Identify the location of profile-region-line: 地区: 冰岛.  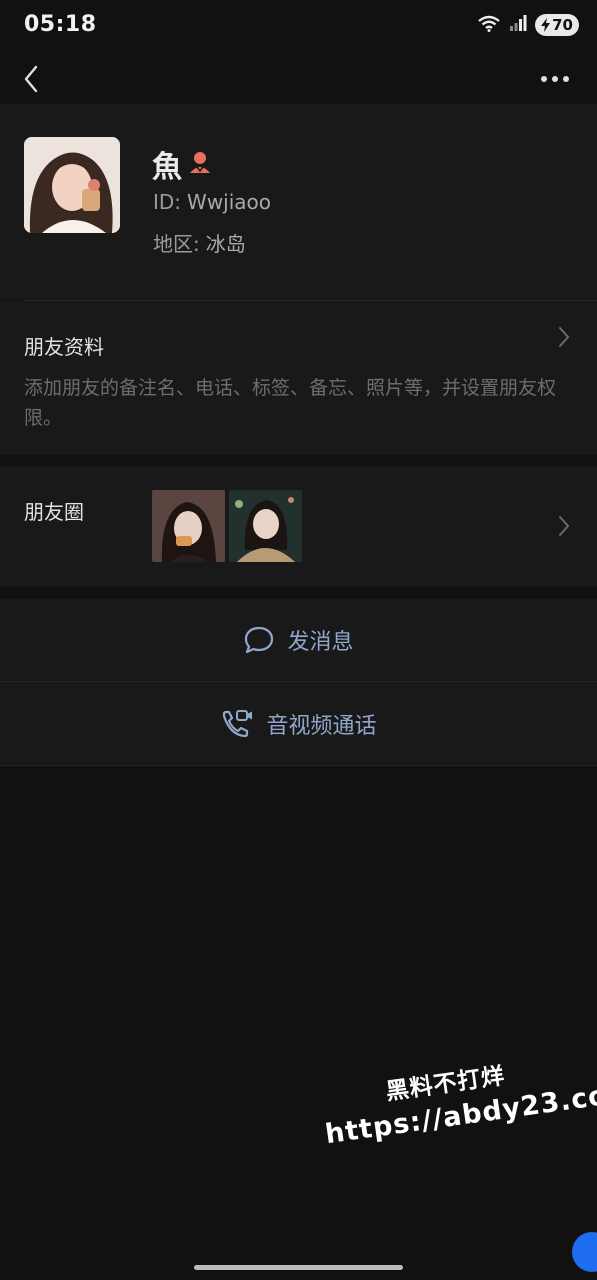
(199, 242).